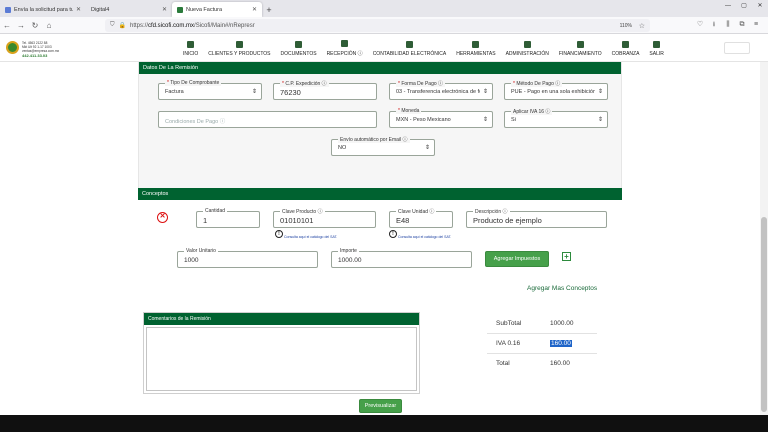 The height and width of the screenshot is (432, 768). I want to click on comentarios-textarea, so click(281, 359).